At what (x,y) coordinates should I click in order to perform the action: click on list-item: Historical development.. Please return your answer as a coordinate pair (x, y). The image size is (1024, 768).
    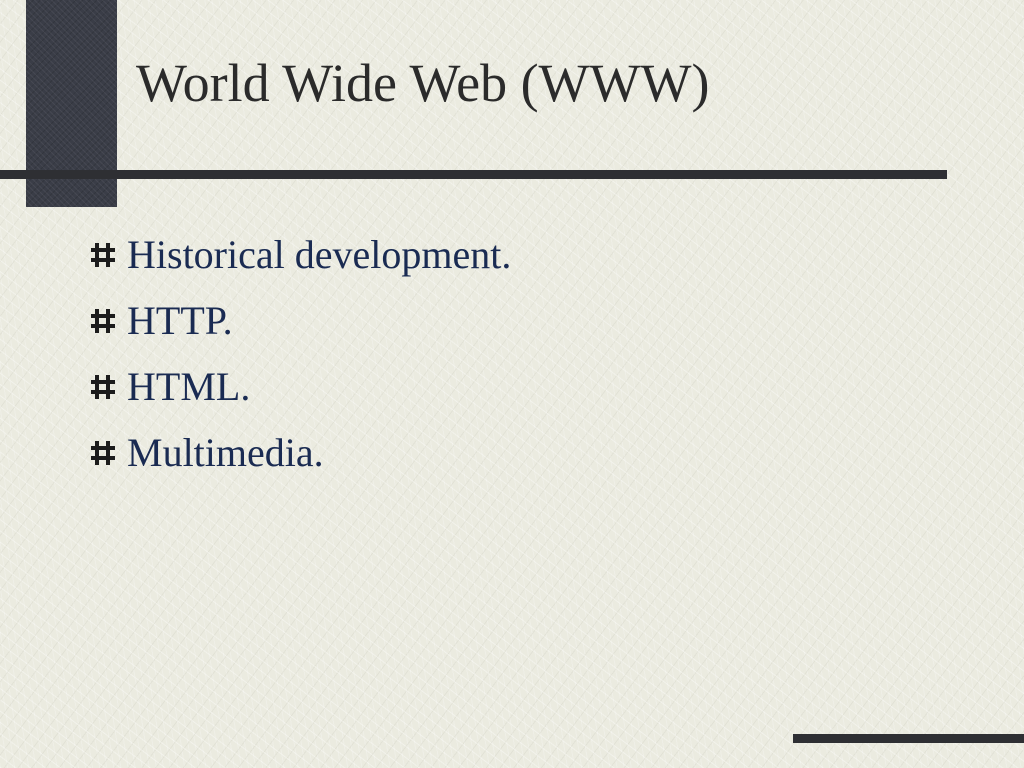
    Looking at the image, I should click on (299, 255).